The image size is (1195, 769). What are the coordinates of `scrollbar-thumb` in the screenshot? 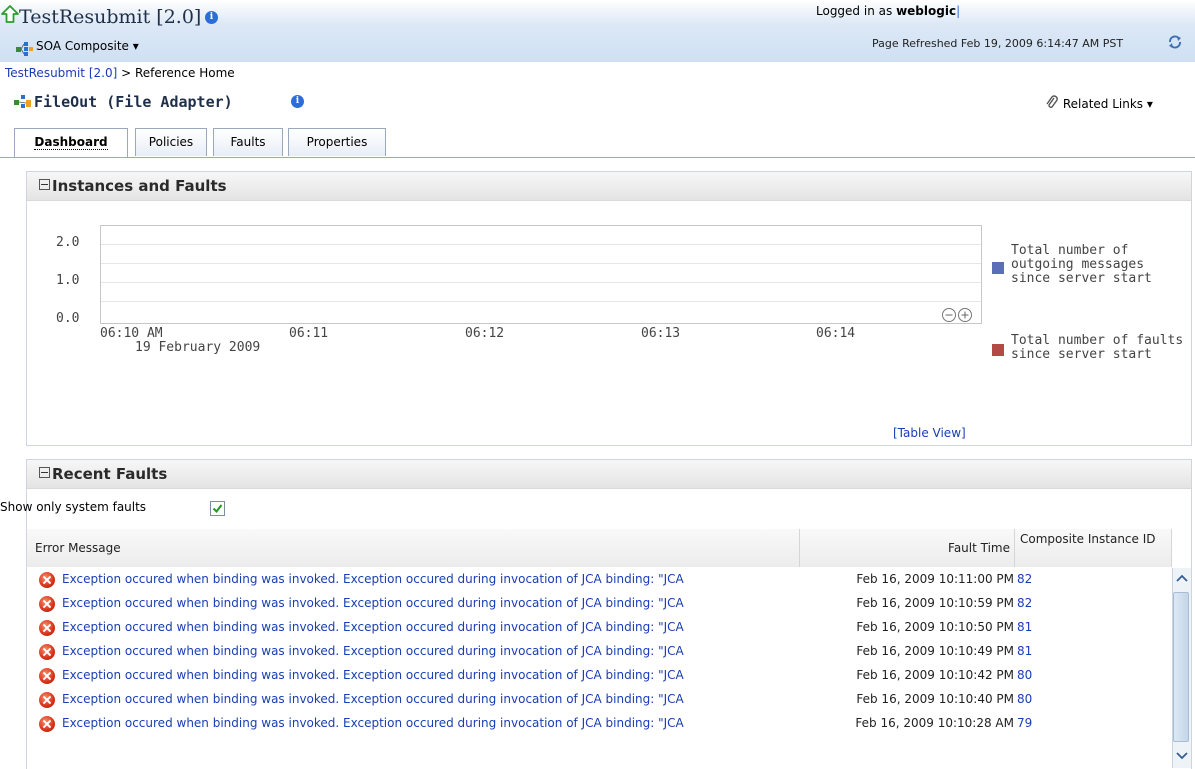 It's located at (1181, 667).